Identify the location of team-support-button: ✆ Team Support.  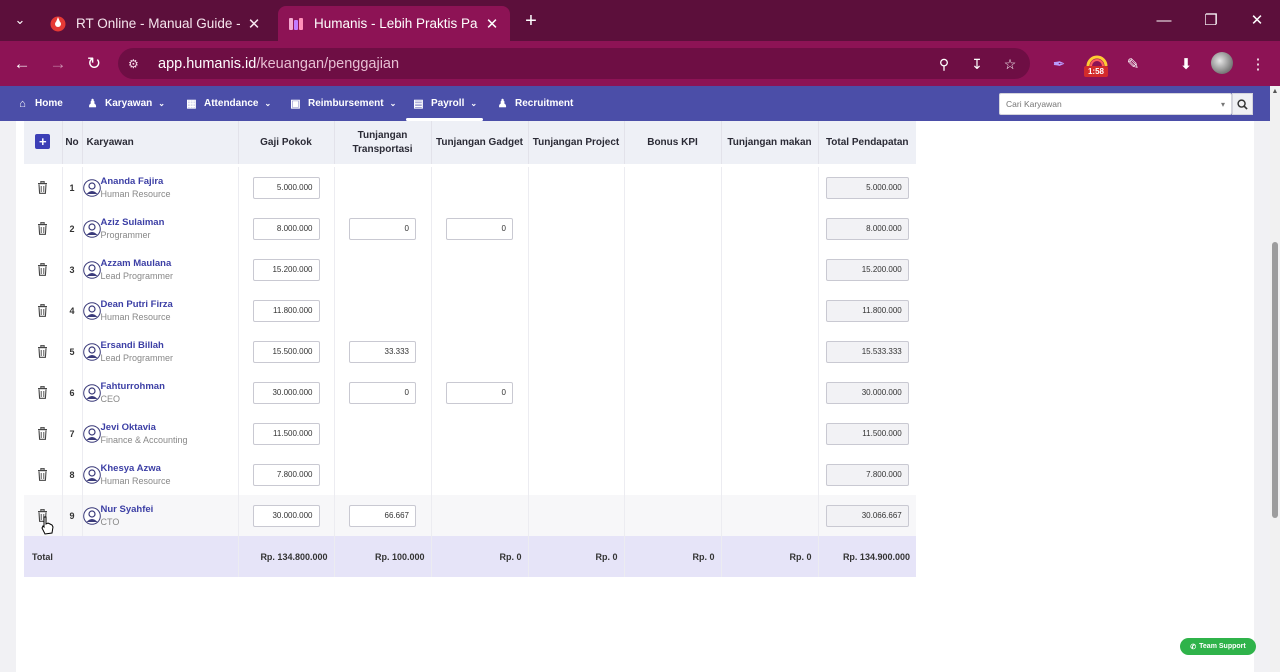
(1218, 646).